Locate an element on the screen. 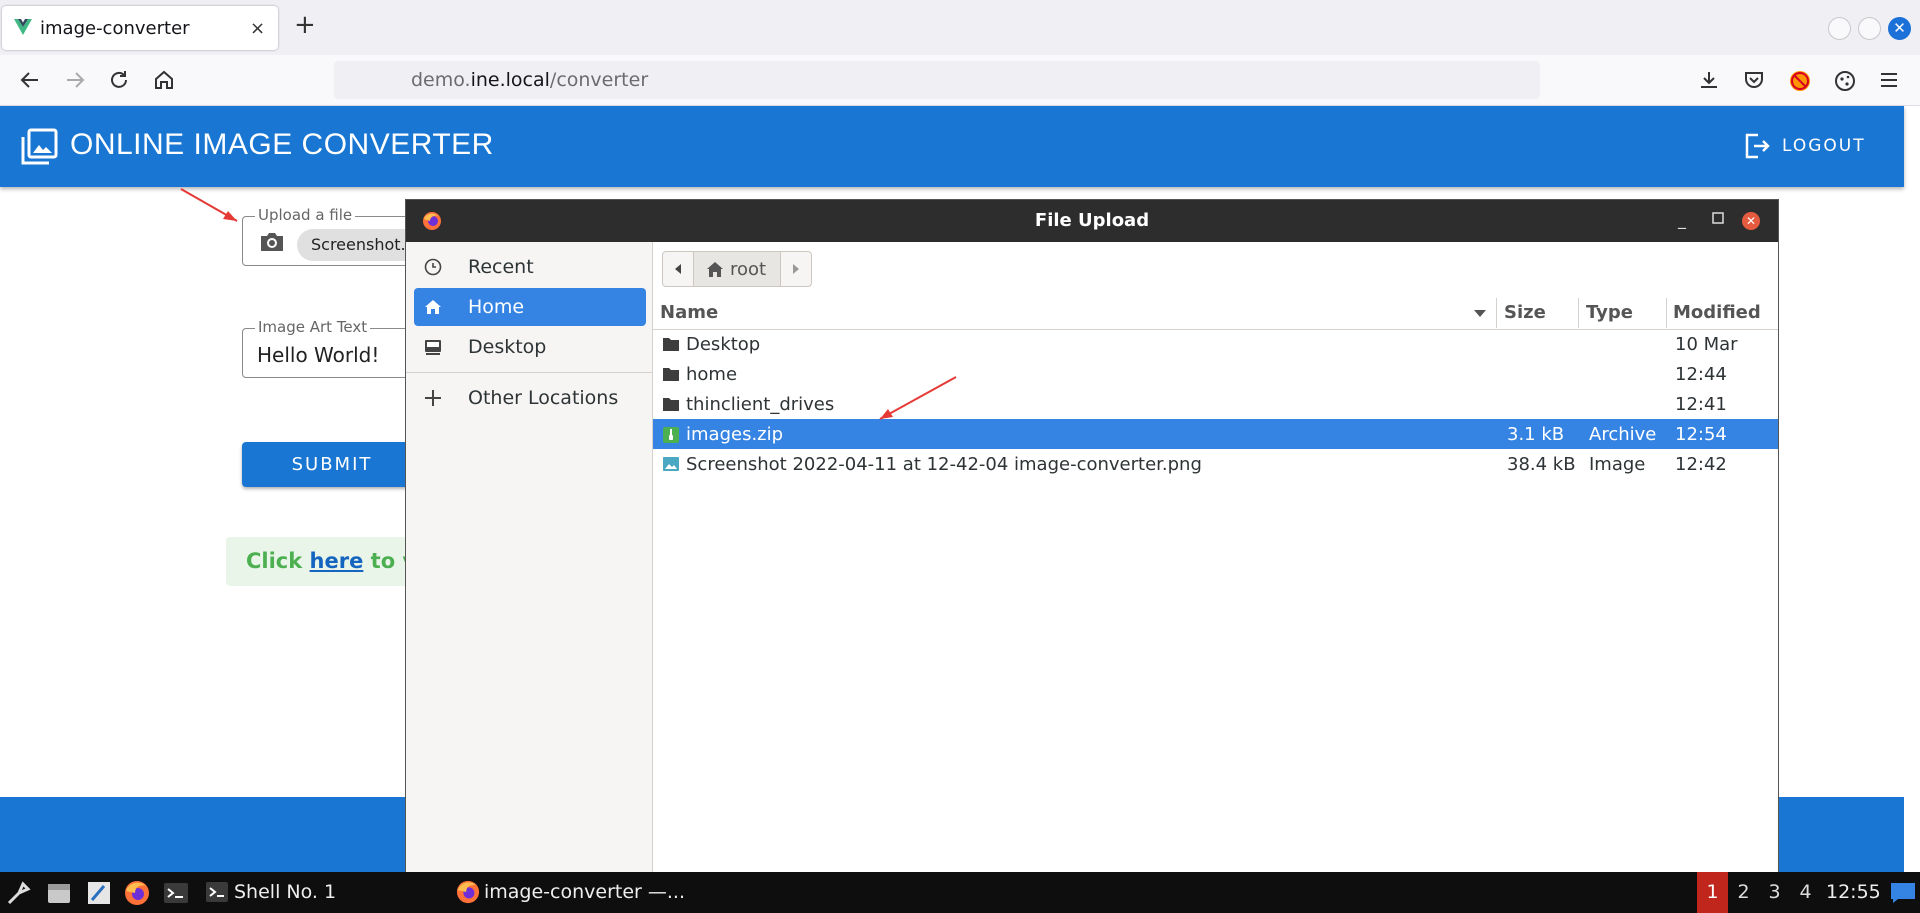 This screenshot has height=913, width=1920. file-size: 38.4 kB is located at coordinates (1541, 464).